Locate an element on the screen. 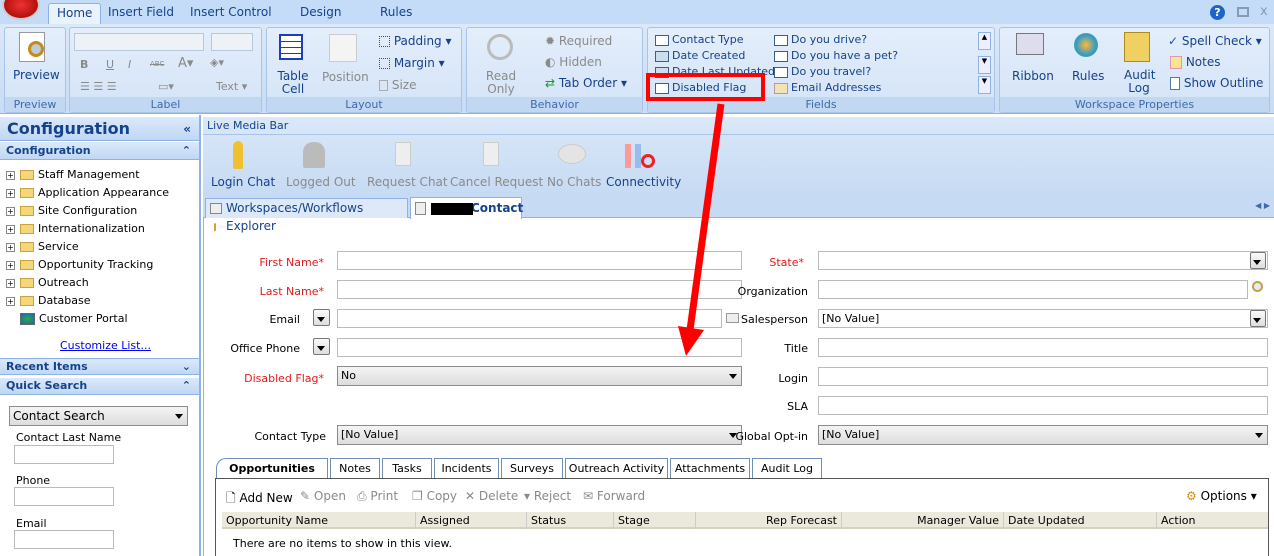  arrow-shaft is located at coordinates (705, 217).